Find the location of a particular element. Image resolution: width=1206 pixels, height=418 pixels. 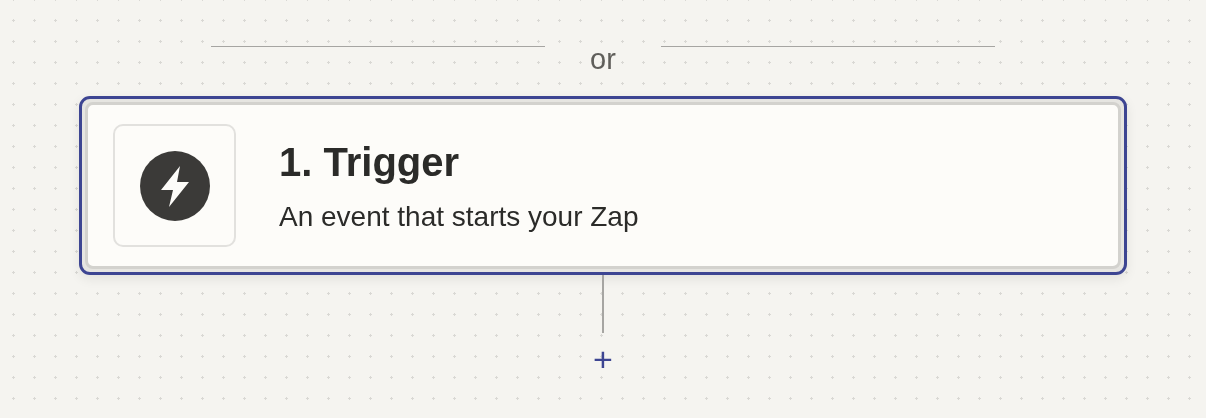

add-step-button: + is located at coordinates (603, 359).